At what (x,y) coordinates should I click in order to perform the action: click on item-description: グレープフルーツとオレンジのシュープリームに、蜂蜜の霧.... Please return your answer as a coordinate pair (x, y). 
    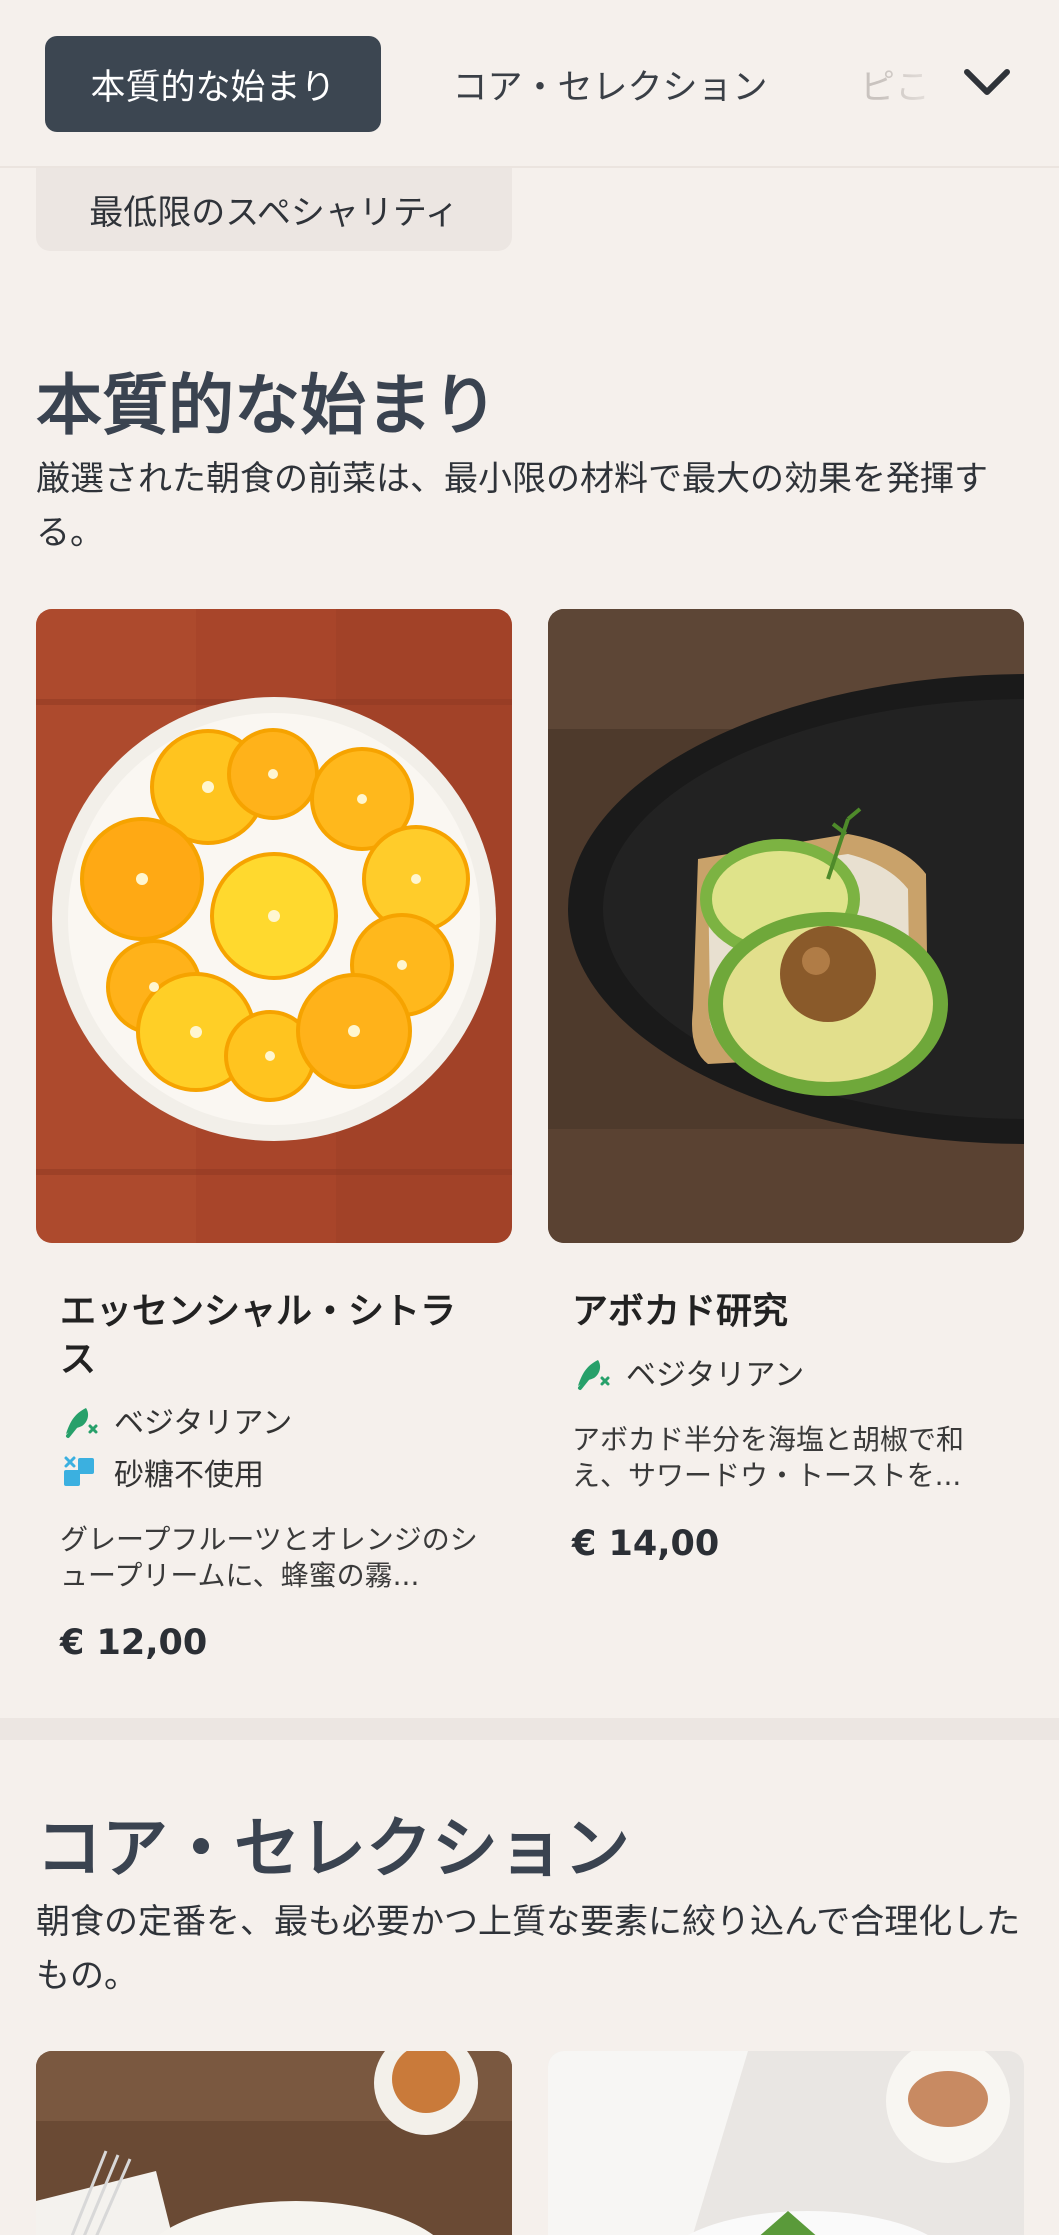
    Looking at the image, I should click on (269, 1557).